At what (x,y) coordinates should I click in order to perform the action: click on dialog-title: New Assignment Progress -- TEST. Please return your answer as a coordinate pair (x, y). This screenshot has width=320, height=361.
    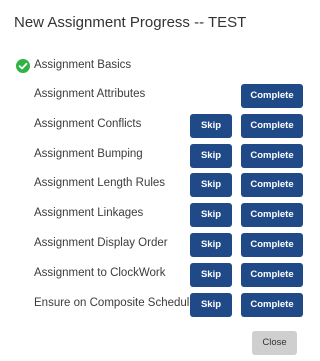
    Looking at the image, I should click on (130, 22).